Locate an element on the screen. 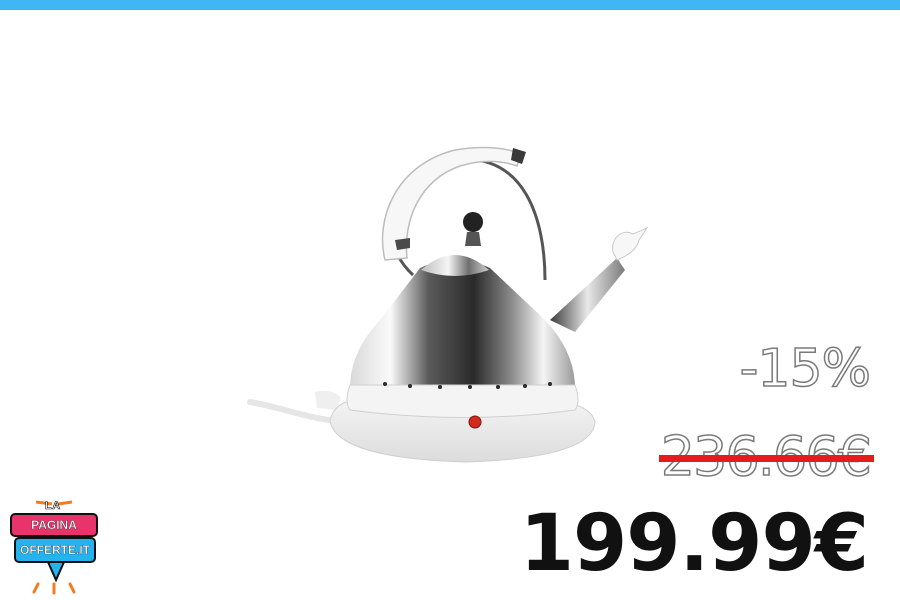 The width and height of the screenshot is (900, 600). logo-text-line1: PAGINA DELLE is located at coordinates (54, 532).